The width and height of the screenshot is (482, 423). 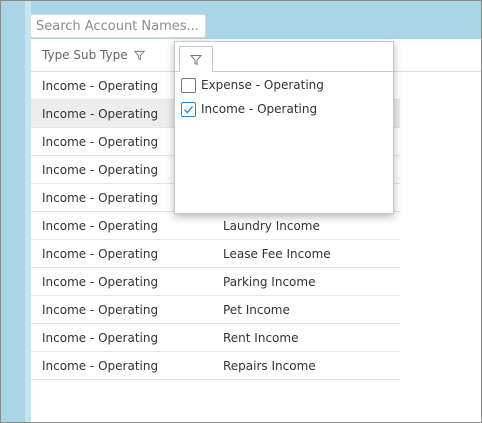 I want to click on search-account-names-input, so click(x=118, y=26).